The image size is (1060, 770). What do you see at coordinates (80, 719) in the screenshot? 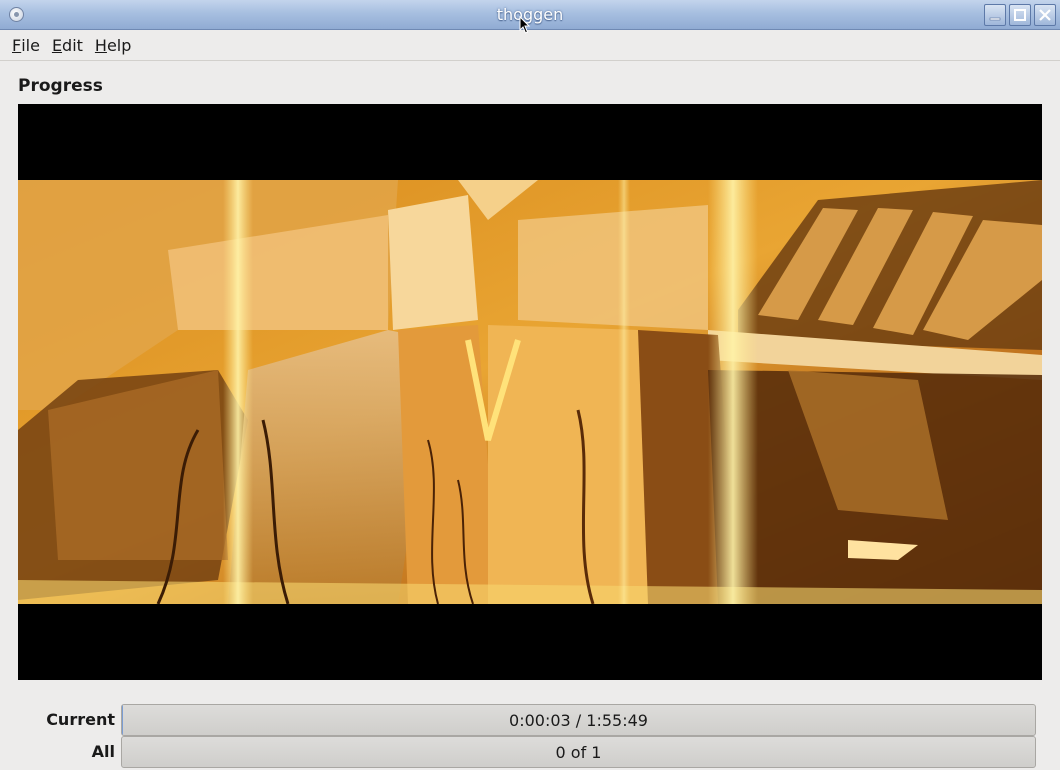
I see `current-label: Current` at bounding box center [80, 719].